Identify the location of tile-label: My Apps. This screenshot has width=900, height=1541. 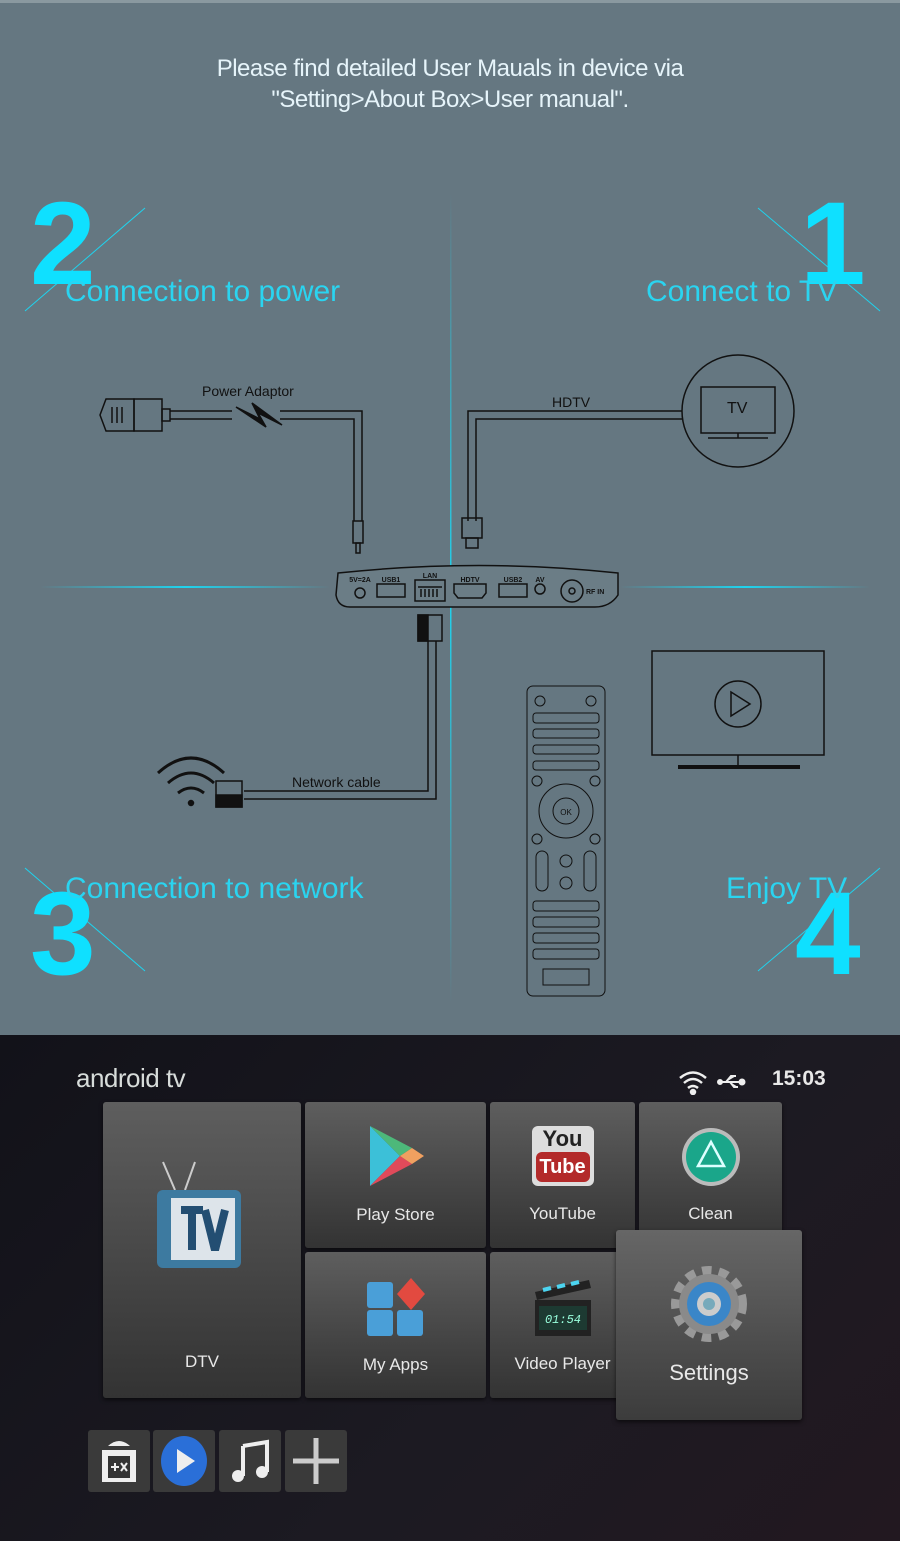
(395, 1364).